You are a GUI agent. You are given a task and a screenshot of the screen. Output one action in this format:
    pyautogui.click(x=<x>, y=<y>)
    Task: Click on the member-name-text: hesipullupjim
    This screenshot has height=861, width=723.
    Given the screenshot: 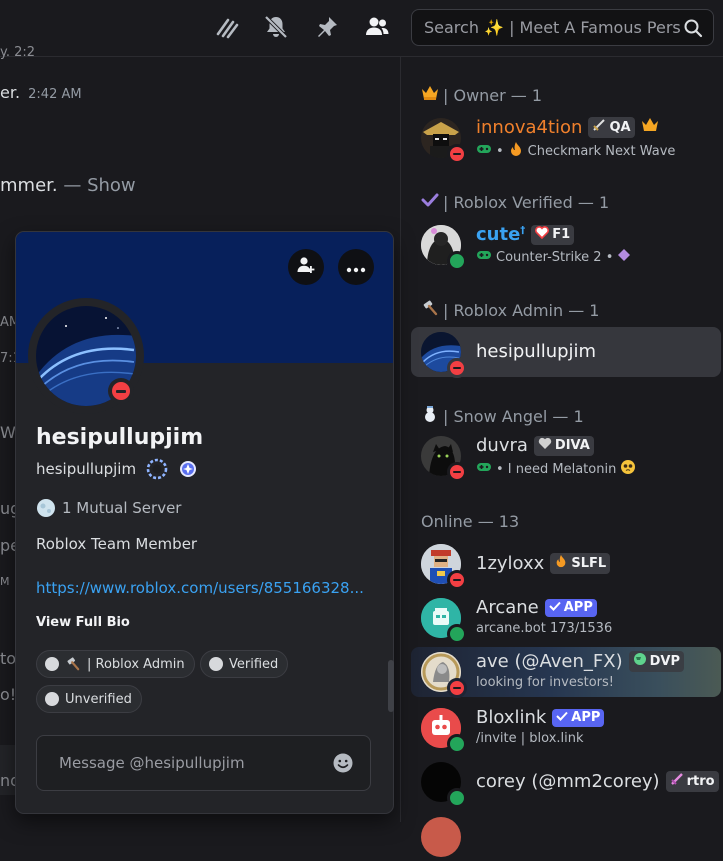 What is the action you would take?
    pyautogui.click(x=536, y=351)
    